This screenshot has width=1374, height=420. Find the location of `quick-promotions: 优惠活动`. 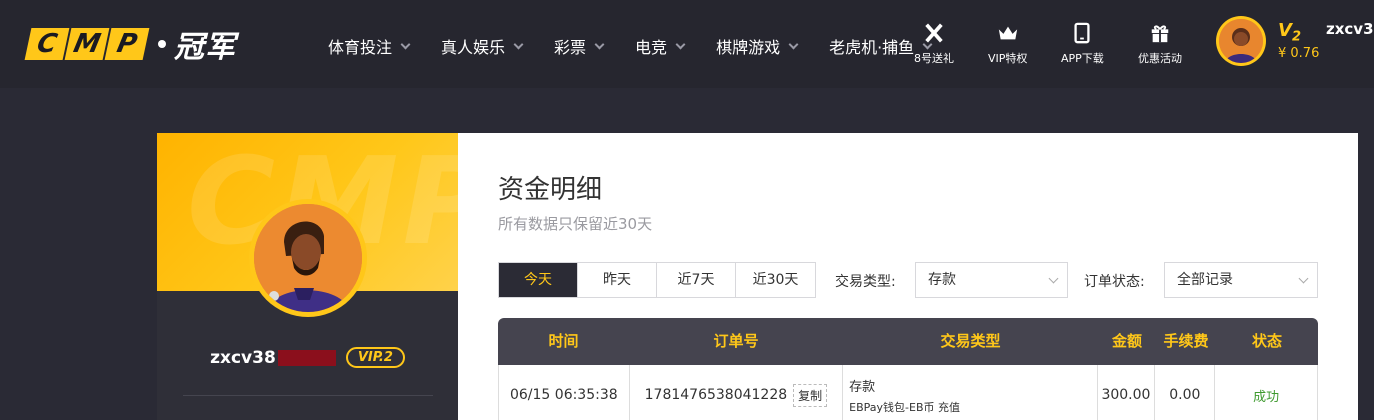

quick-promotions: 优惠活动 is located at coordinates (1160, 44).